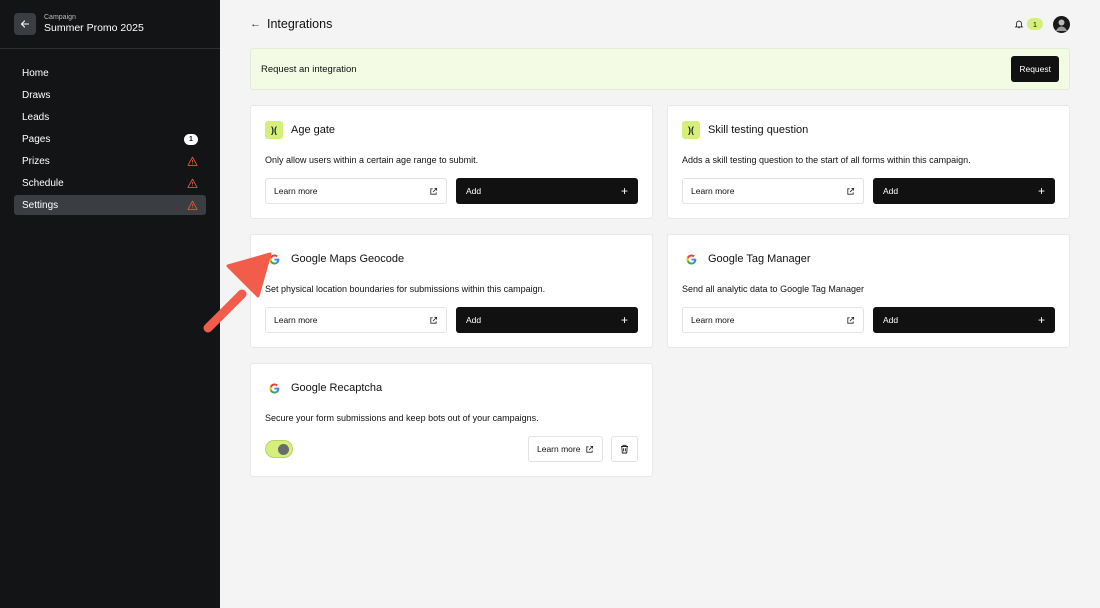 The image size is (1100, 608). I want to click on user-avatar-icon, so click(1061, 25).